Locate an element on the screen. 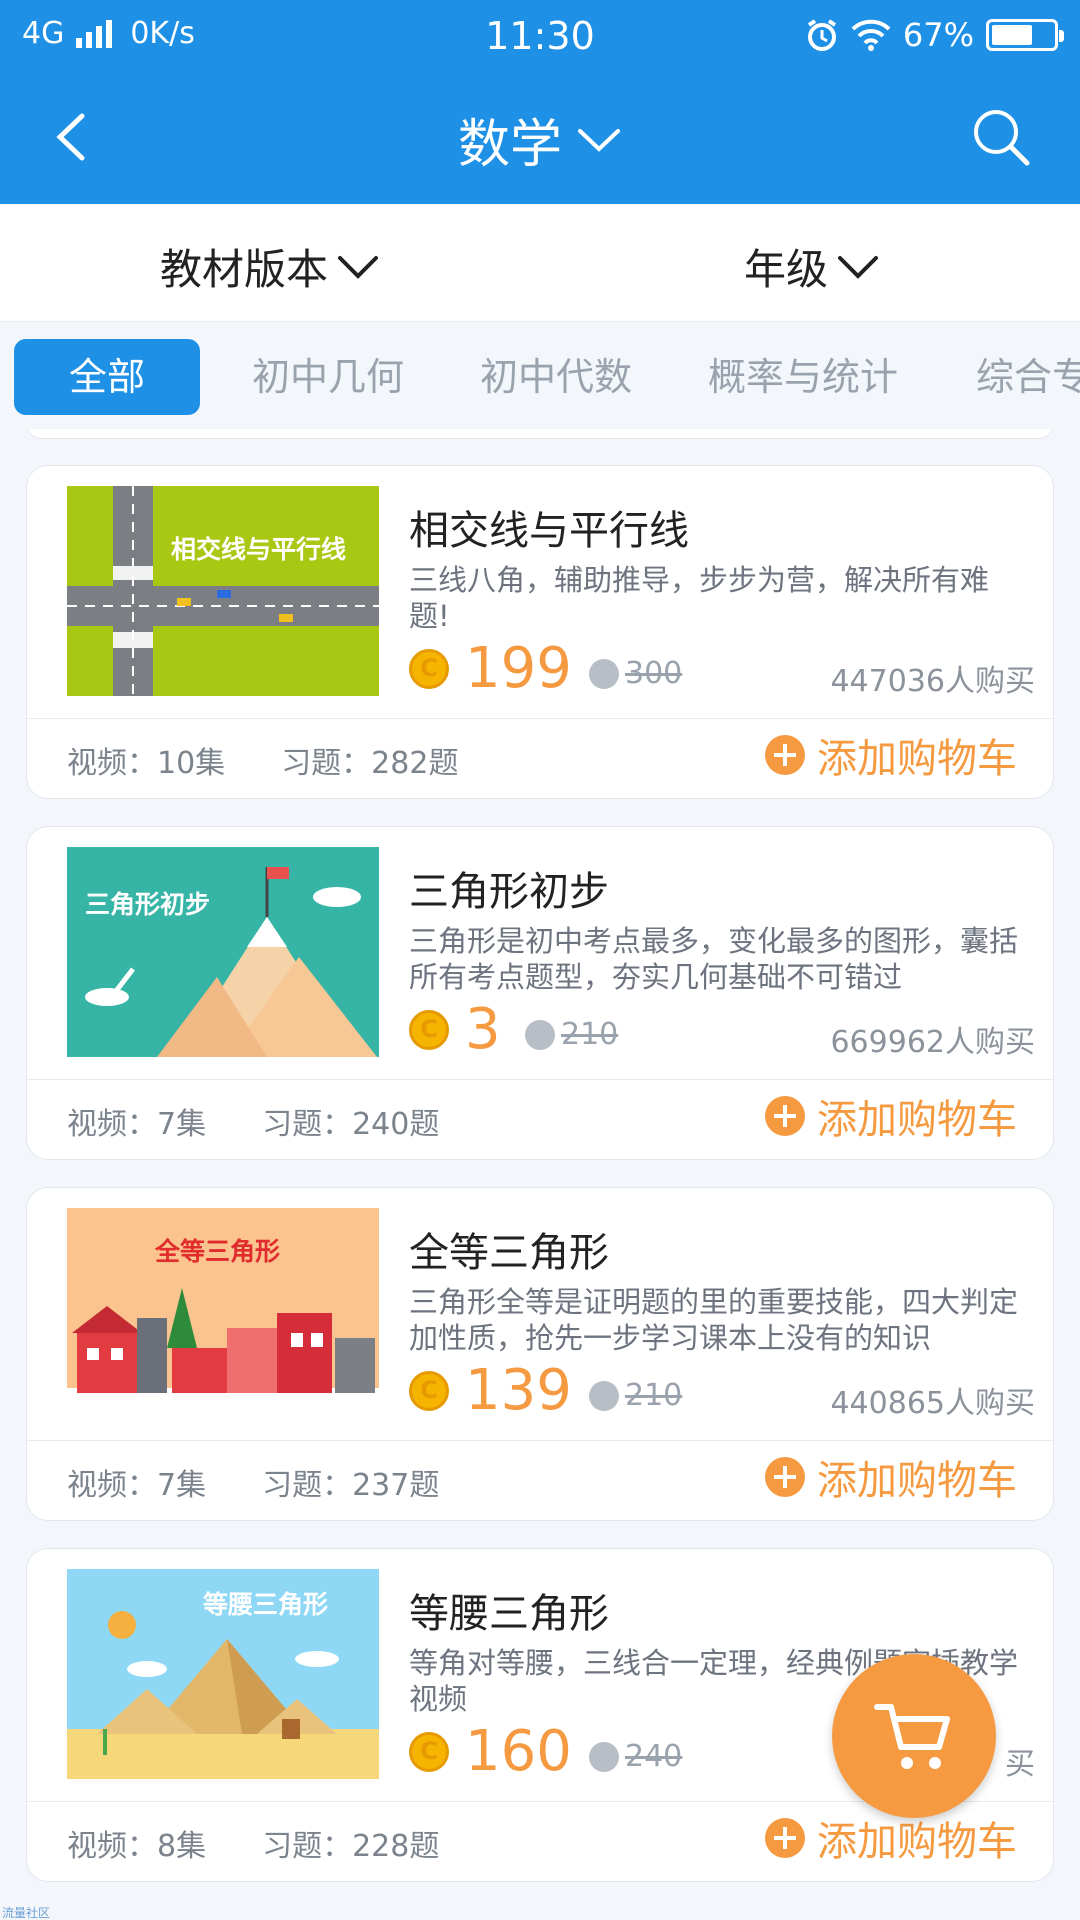 This screenshot has height=1920, width=1080. shopping-cart-icon is located at coordinates (912, 1736).